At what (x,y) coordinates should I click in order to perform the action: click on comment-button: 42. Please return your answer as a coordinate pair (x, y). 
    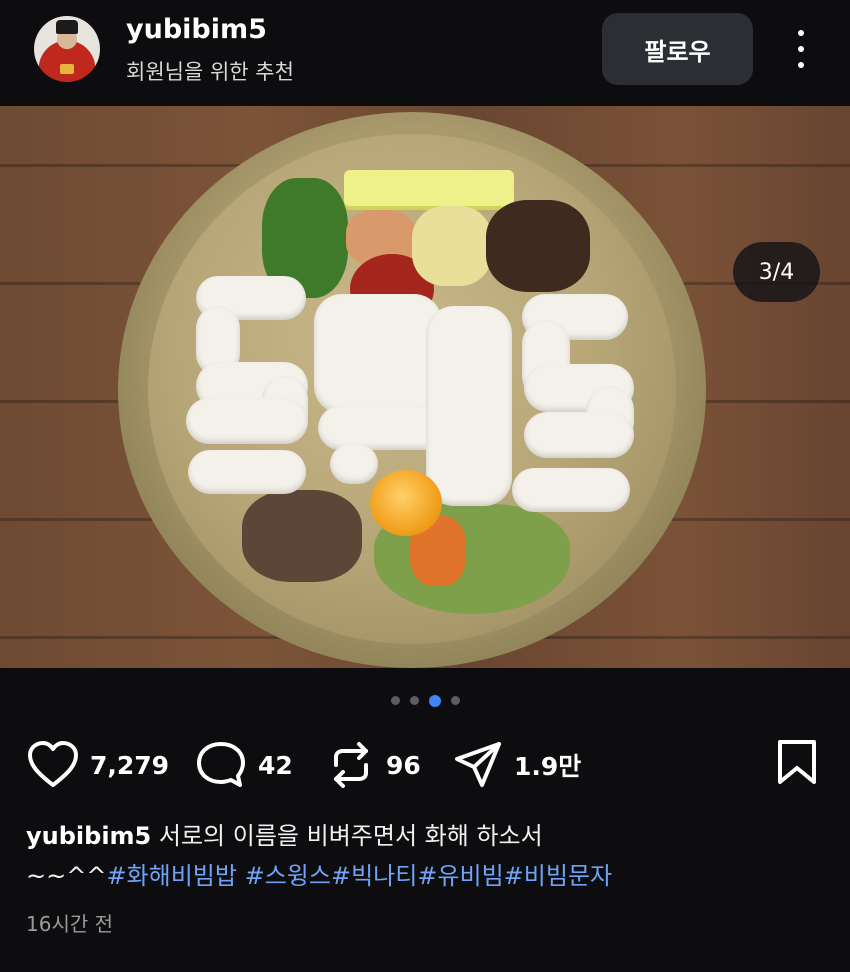
    Looking at the image, I should click on (243, 765).